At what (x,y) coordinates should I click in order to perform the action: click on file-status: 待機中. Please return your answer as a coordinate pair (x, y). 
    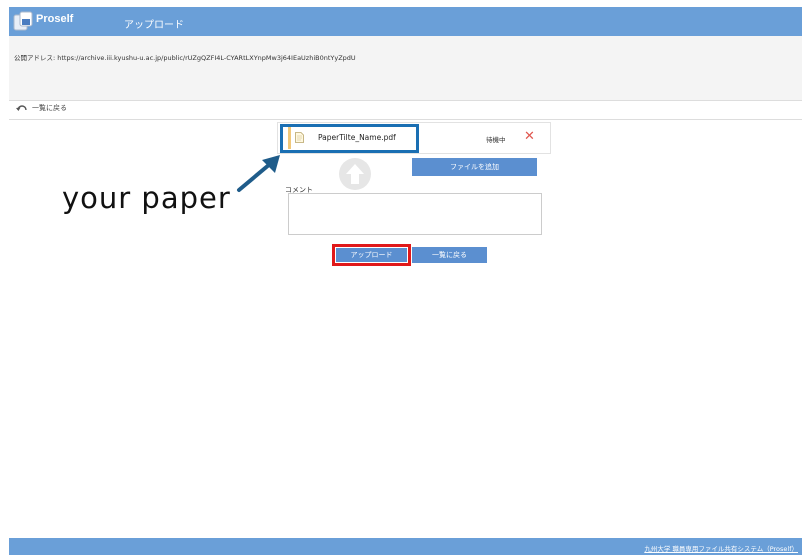
    Looking at the image, I should click on (496, 140).